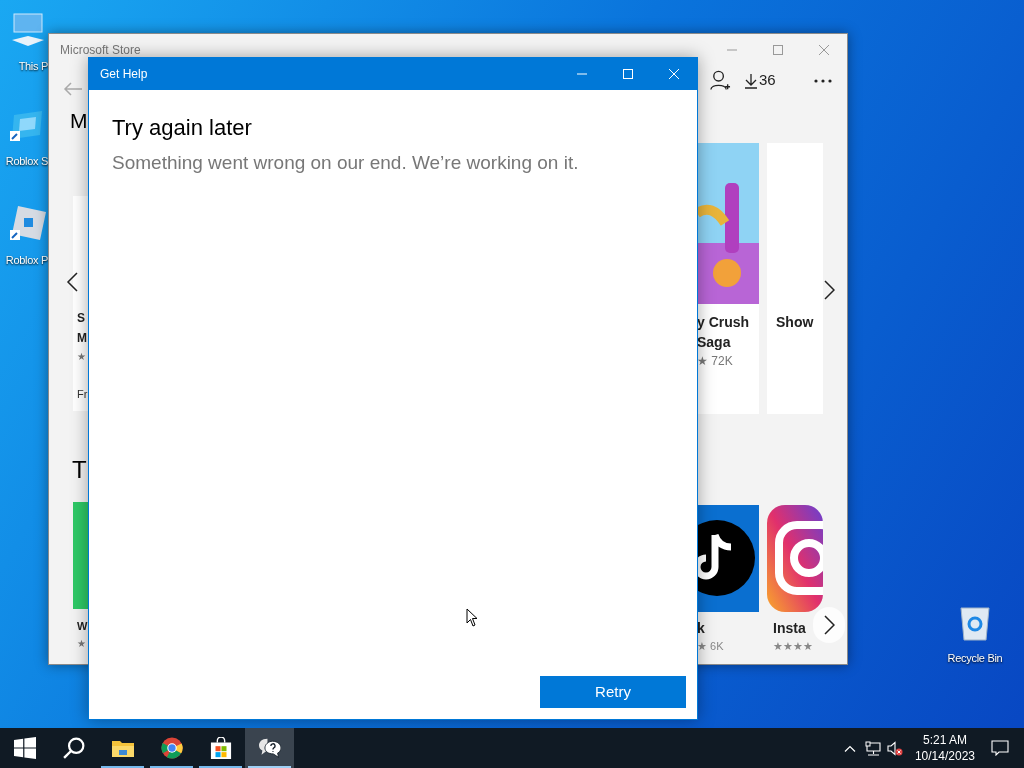 The image size is (1024, 768). Describe the element at coordinates (715, 361) in the screenshot. I see `rating-label: ★ 72K` at that location.